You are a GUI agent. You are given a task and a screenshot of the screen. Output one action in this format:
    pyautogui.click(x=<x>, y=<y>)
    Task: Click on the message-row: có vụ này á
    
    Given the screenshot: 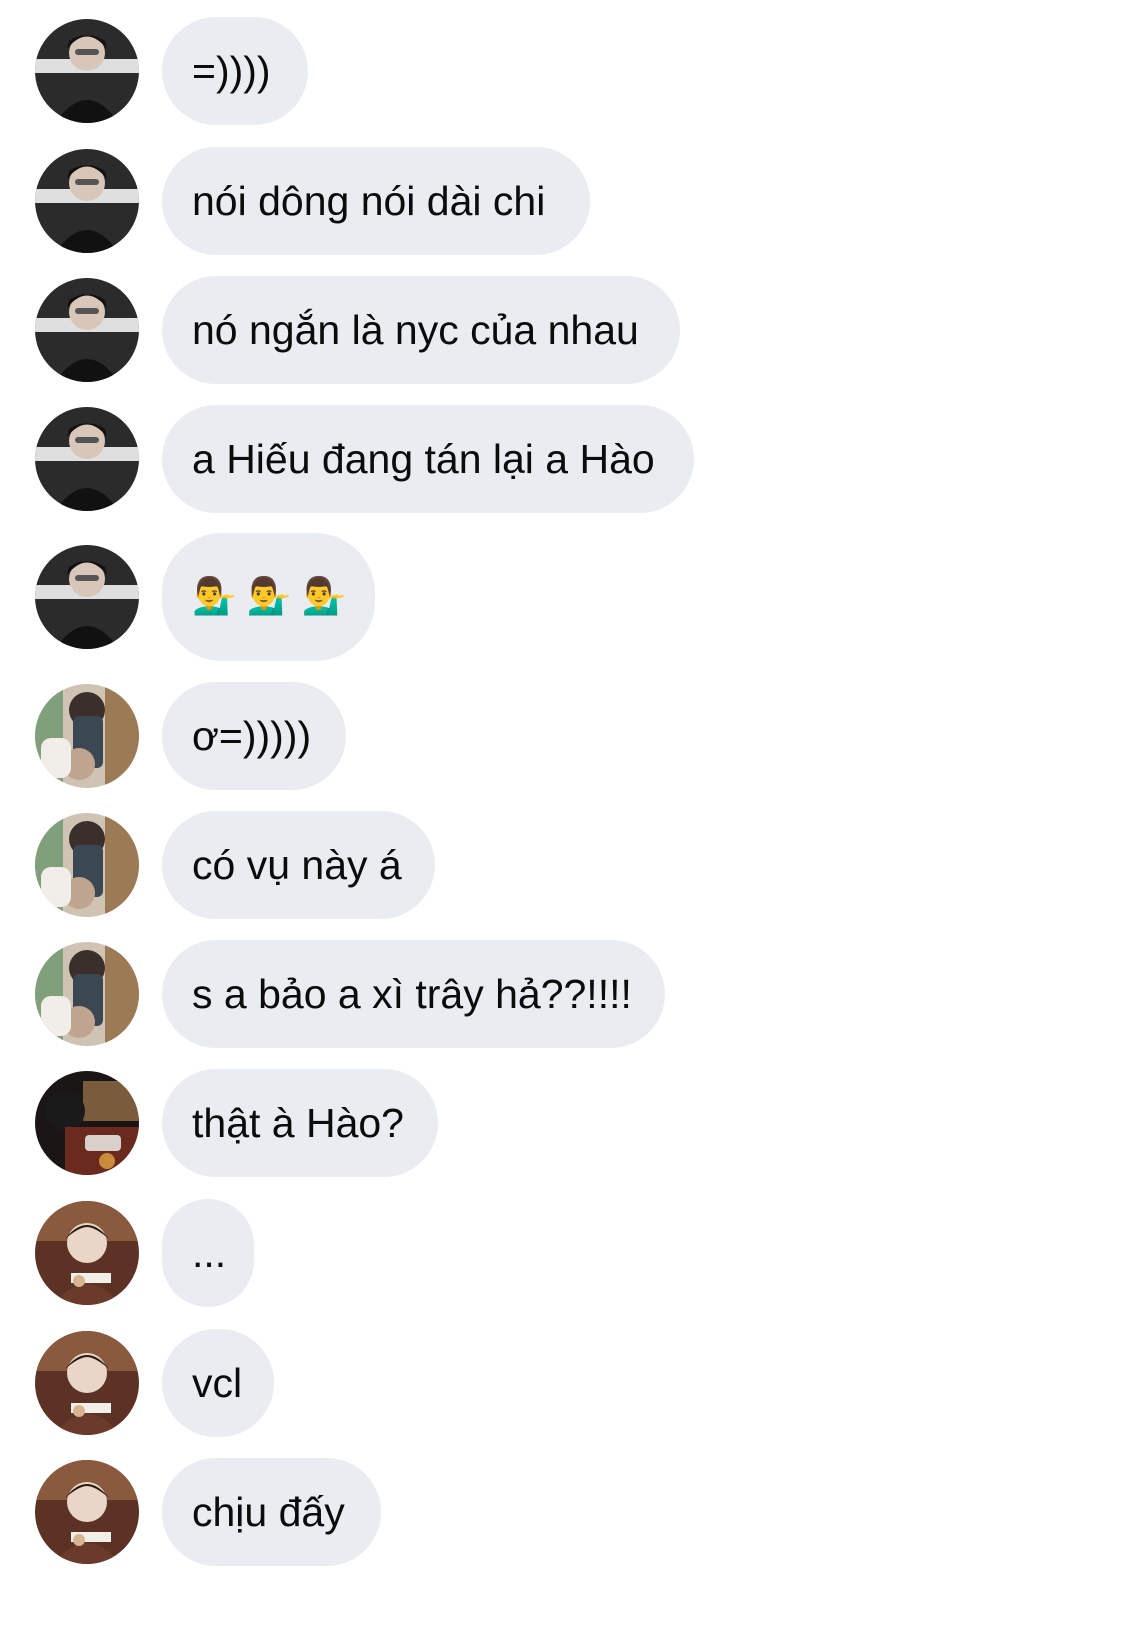 What is the action you would take?
    pyautogui.click(x=562, y=865)
    